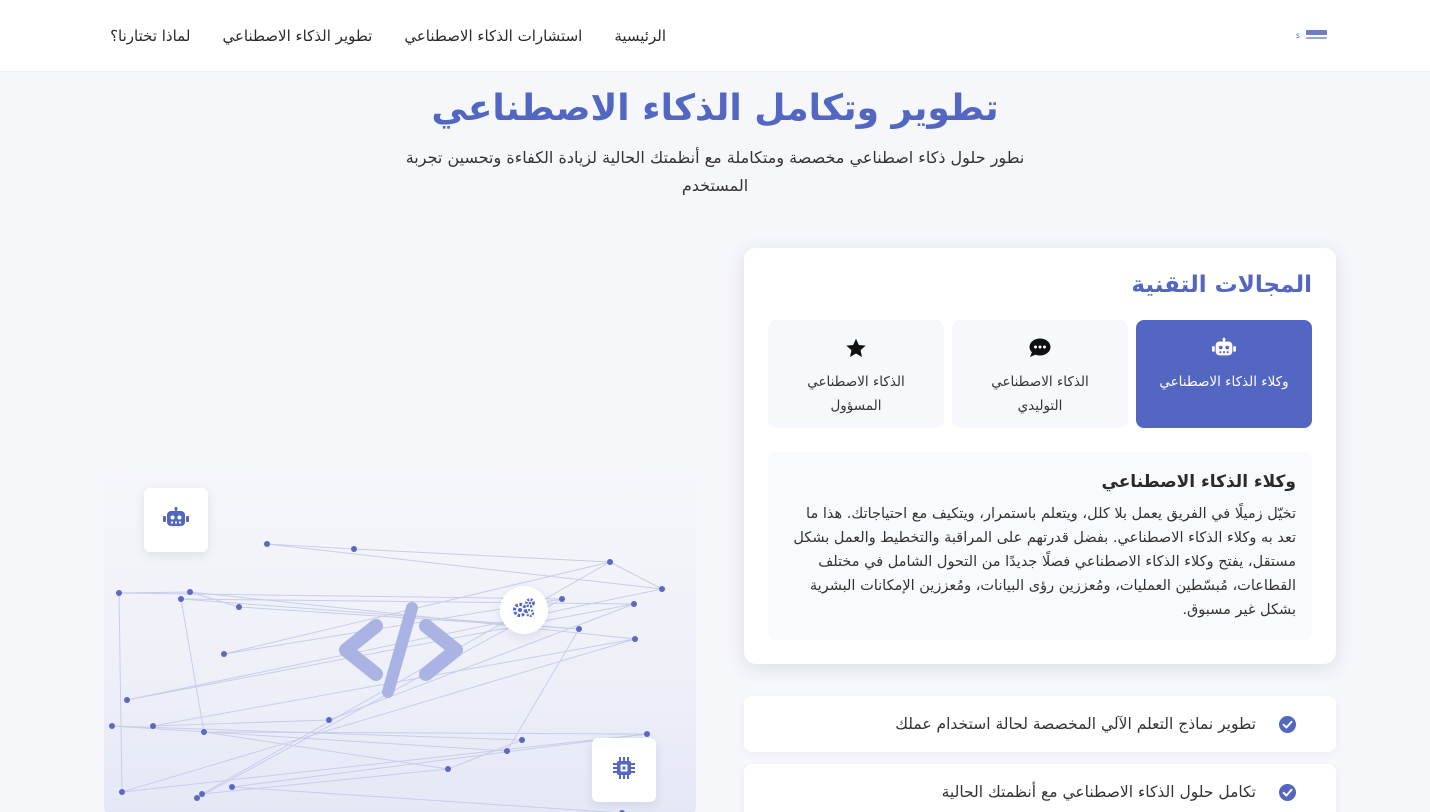 The image size is (1430, 812). Describe the element at coordinates (297, 36) in the screenshot. I see `nav-link-ai-development: تطوير الذكاء الاصطناعي` at that location.